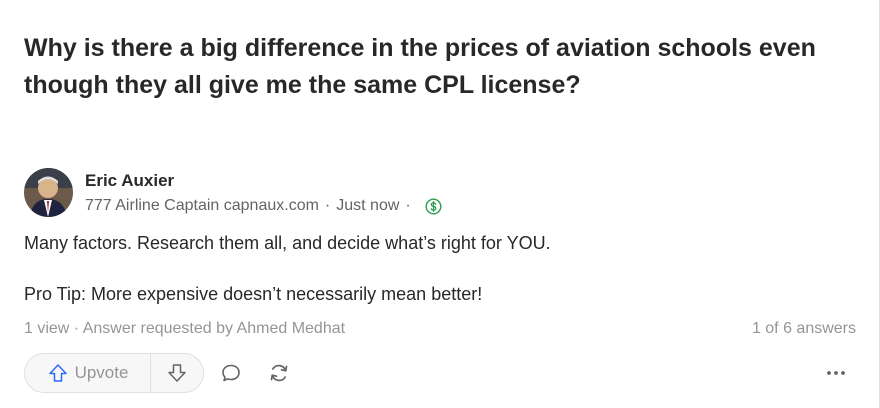  What do you see at coordinates (202, 206) in the screenshot?
I see `author-credential: 777 Airline Captain capnaux.com` at bounding box center [202, 206].